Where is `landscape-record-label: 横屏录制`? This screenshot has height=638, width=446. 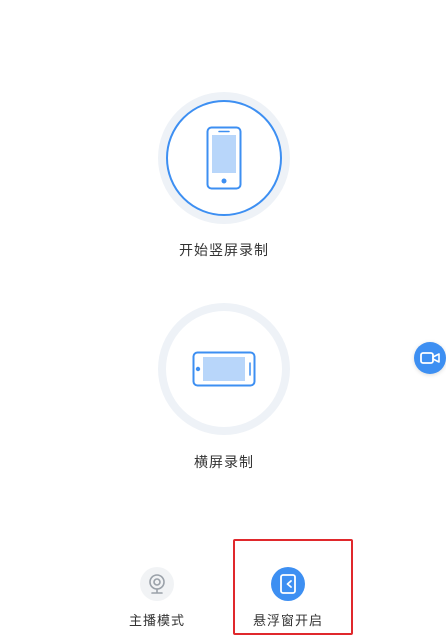
landscape-record-label: 横屏录制 is located at coordinates (224, 463).